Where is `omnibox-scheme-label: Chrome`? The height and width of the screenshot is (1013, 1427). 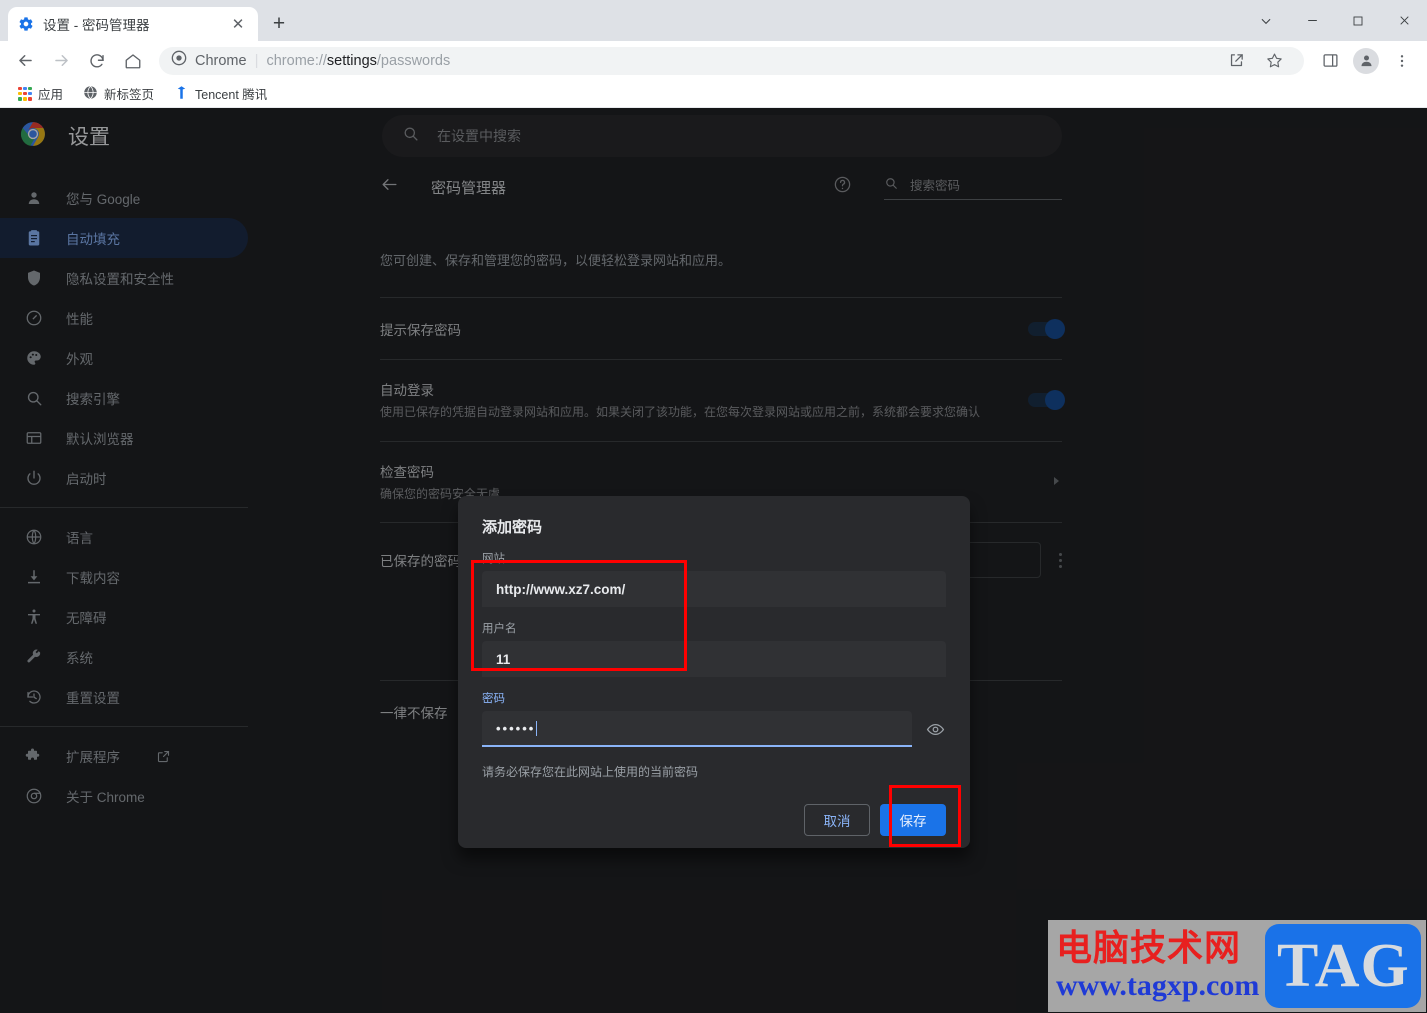
omnibox-scheme-label: Chrome is located at coordinates (221, 60).